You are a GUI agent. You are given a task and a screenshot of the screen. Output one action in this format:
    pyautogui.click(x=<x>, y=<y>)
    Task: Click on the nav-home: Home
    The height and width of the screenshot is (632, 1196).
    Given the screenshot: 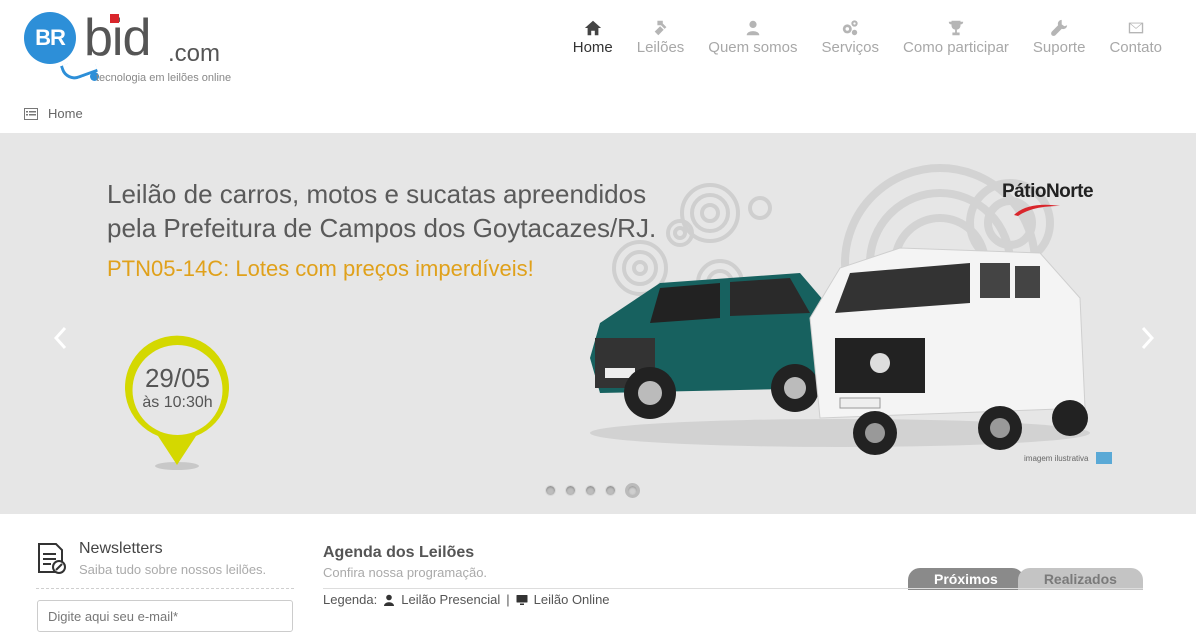 What is the action you would take?
    pyautogui.click(x=593, y=37)
    